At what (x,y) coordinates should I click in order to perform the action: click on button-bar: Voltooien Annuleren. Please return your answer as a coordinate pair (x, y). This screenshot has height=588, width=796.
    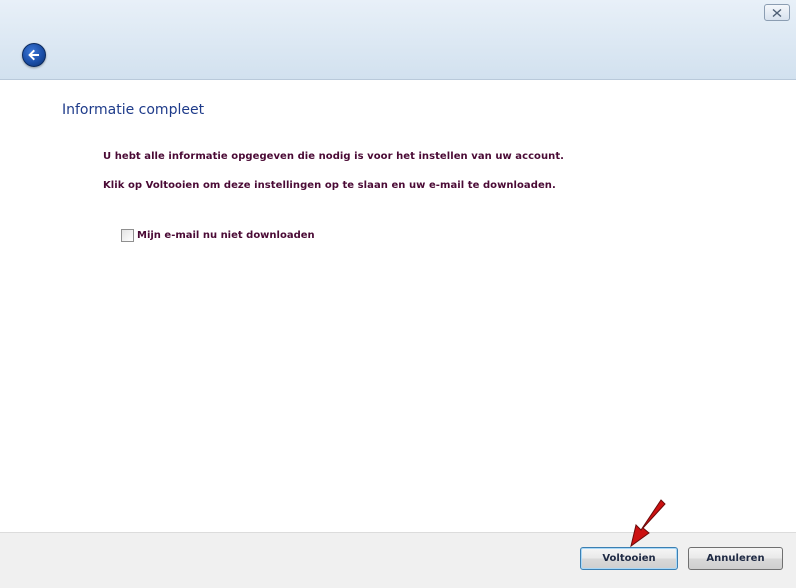
    Looking at the image, I should click on (398, 560).